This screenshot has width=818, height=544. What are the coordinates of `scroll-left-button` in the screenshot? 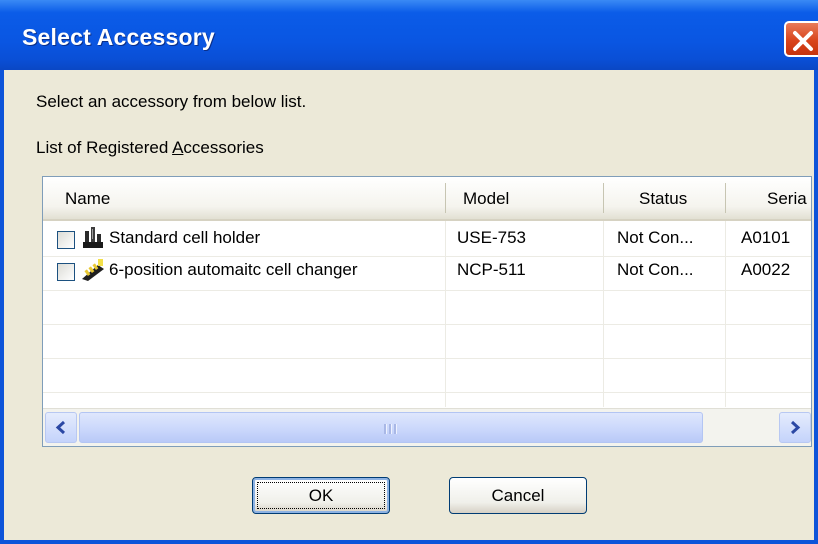 It's located at (61, 427).